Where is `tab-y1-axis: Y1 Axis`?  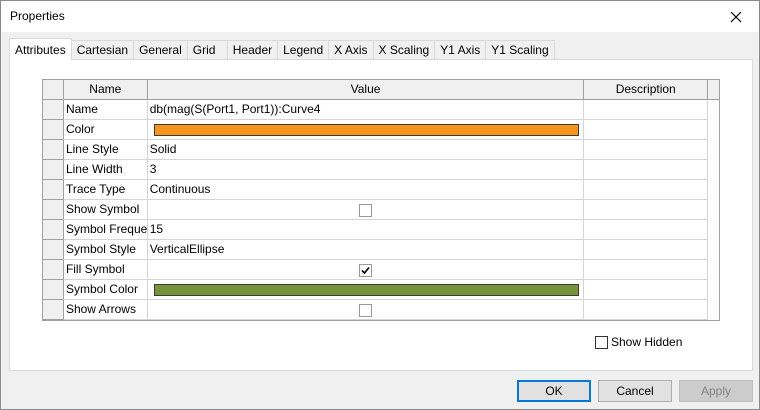
tab-y1-axis: Y1 Axis is located at coordinates (460, 50).